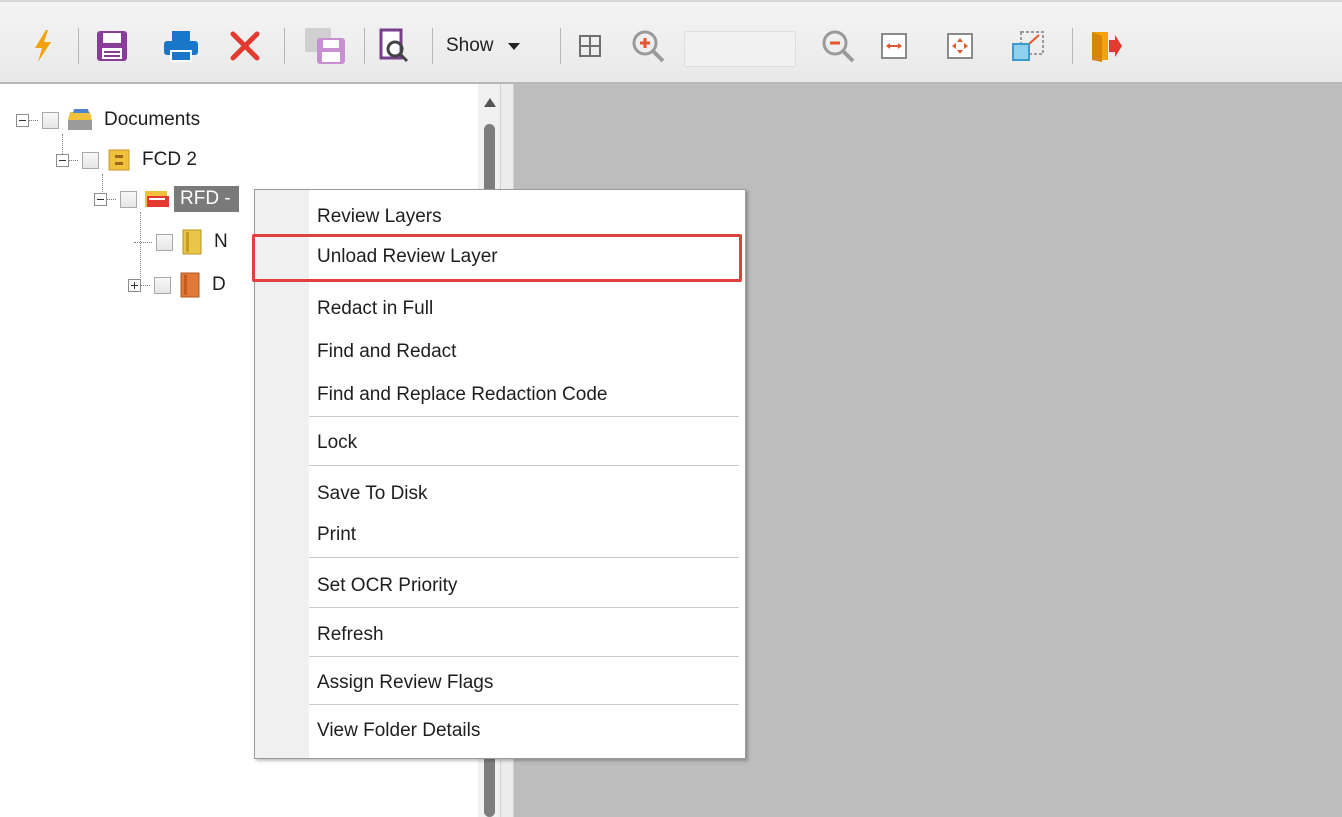 This screenshot has width=1342, height=817. What do you see at coordinates (462, 395) in the screenshot?
I see `menu-item-find-replace-redaction-code: Find and Replace Redaction Code` at bounding box center [462, 395].